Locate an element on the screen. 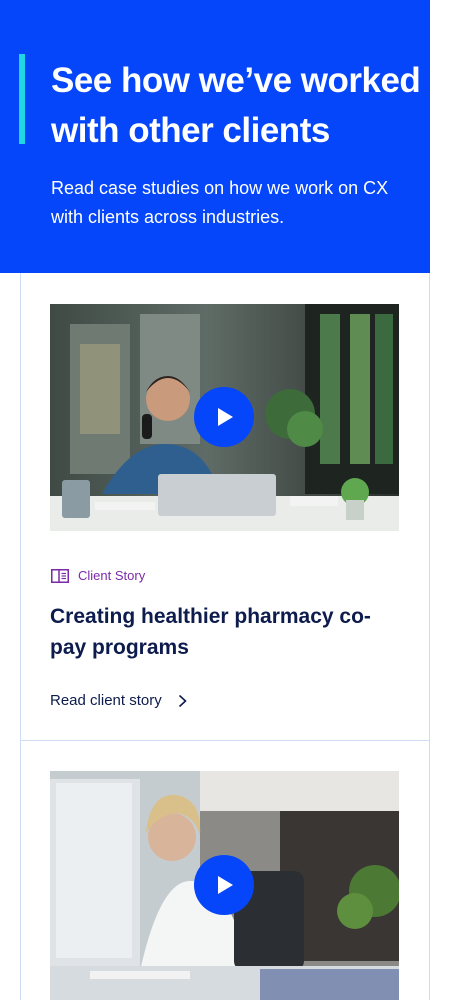  card-border-left is located at coordinates (20, 636).